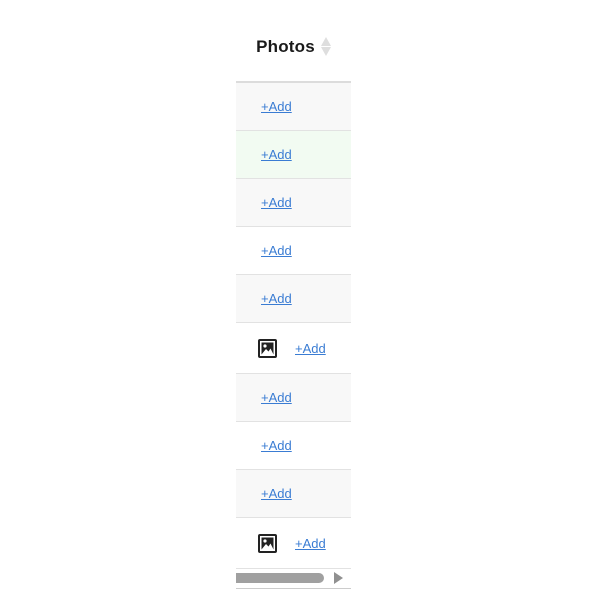  I want to click on sort-icon, so click(325, 46).